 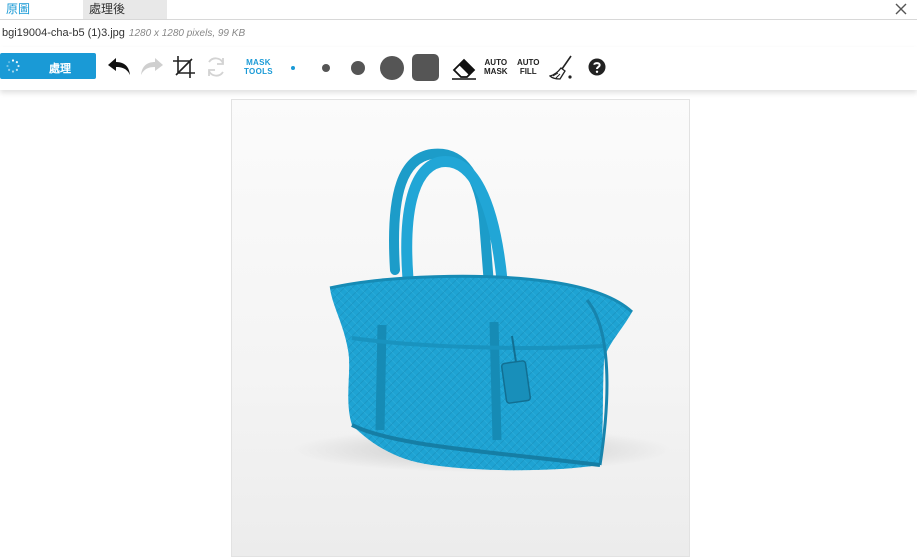 What do you see at coordinates (258, 71) in the screenshot?
I see `mask-tools-line2: TOOLS` at bounding box center [258, 71].